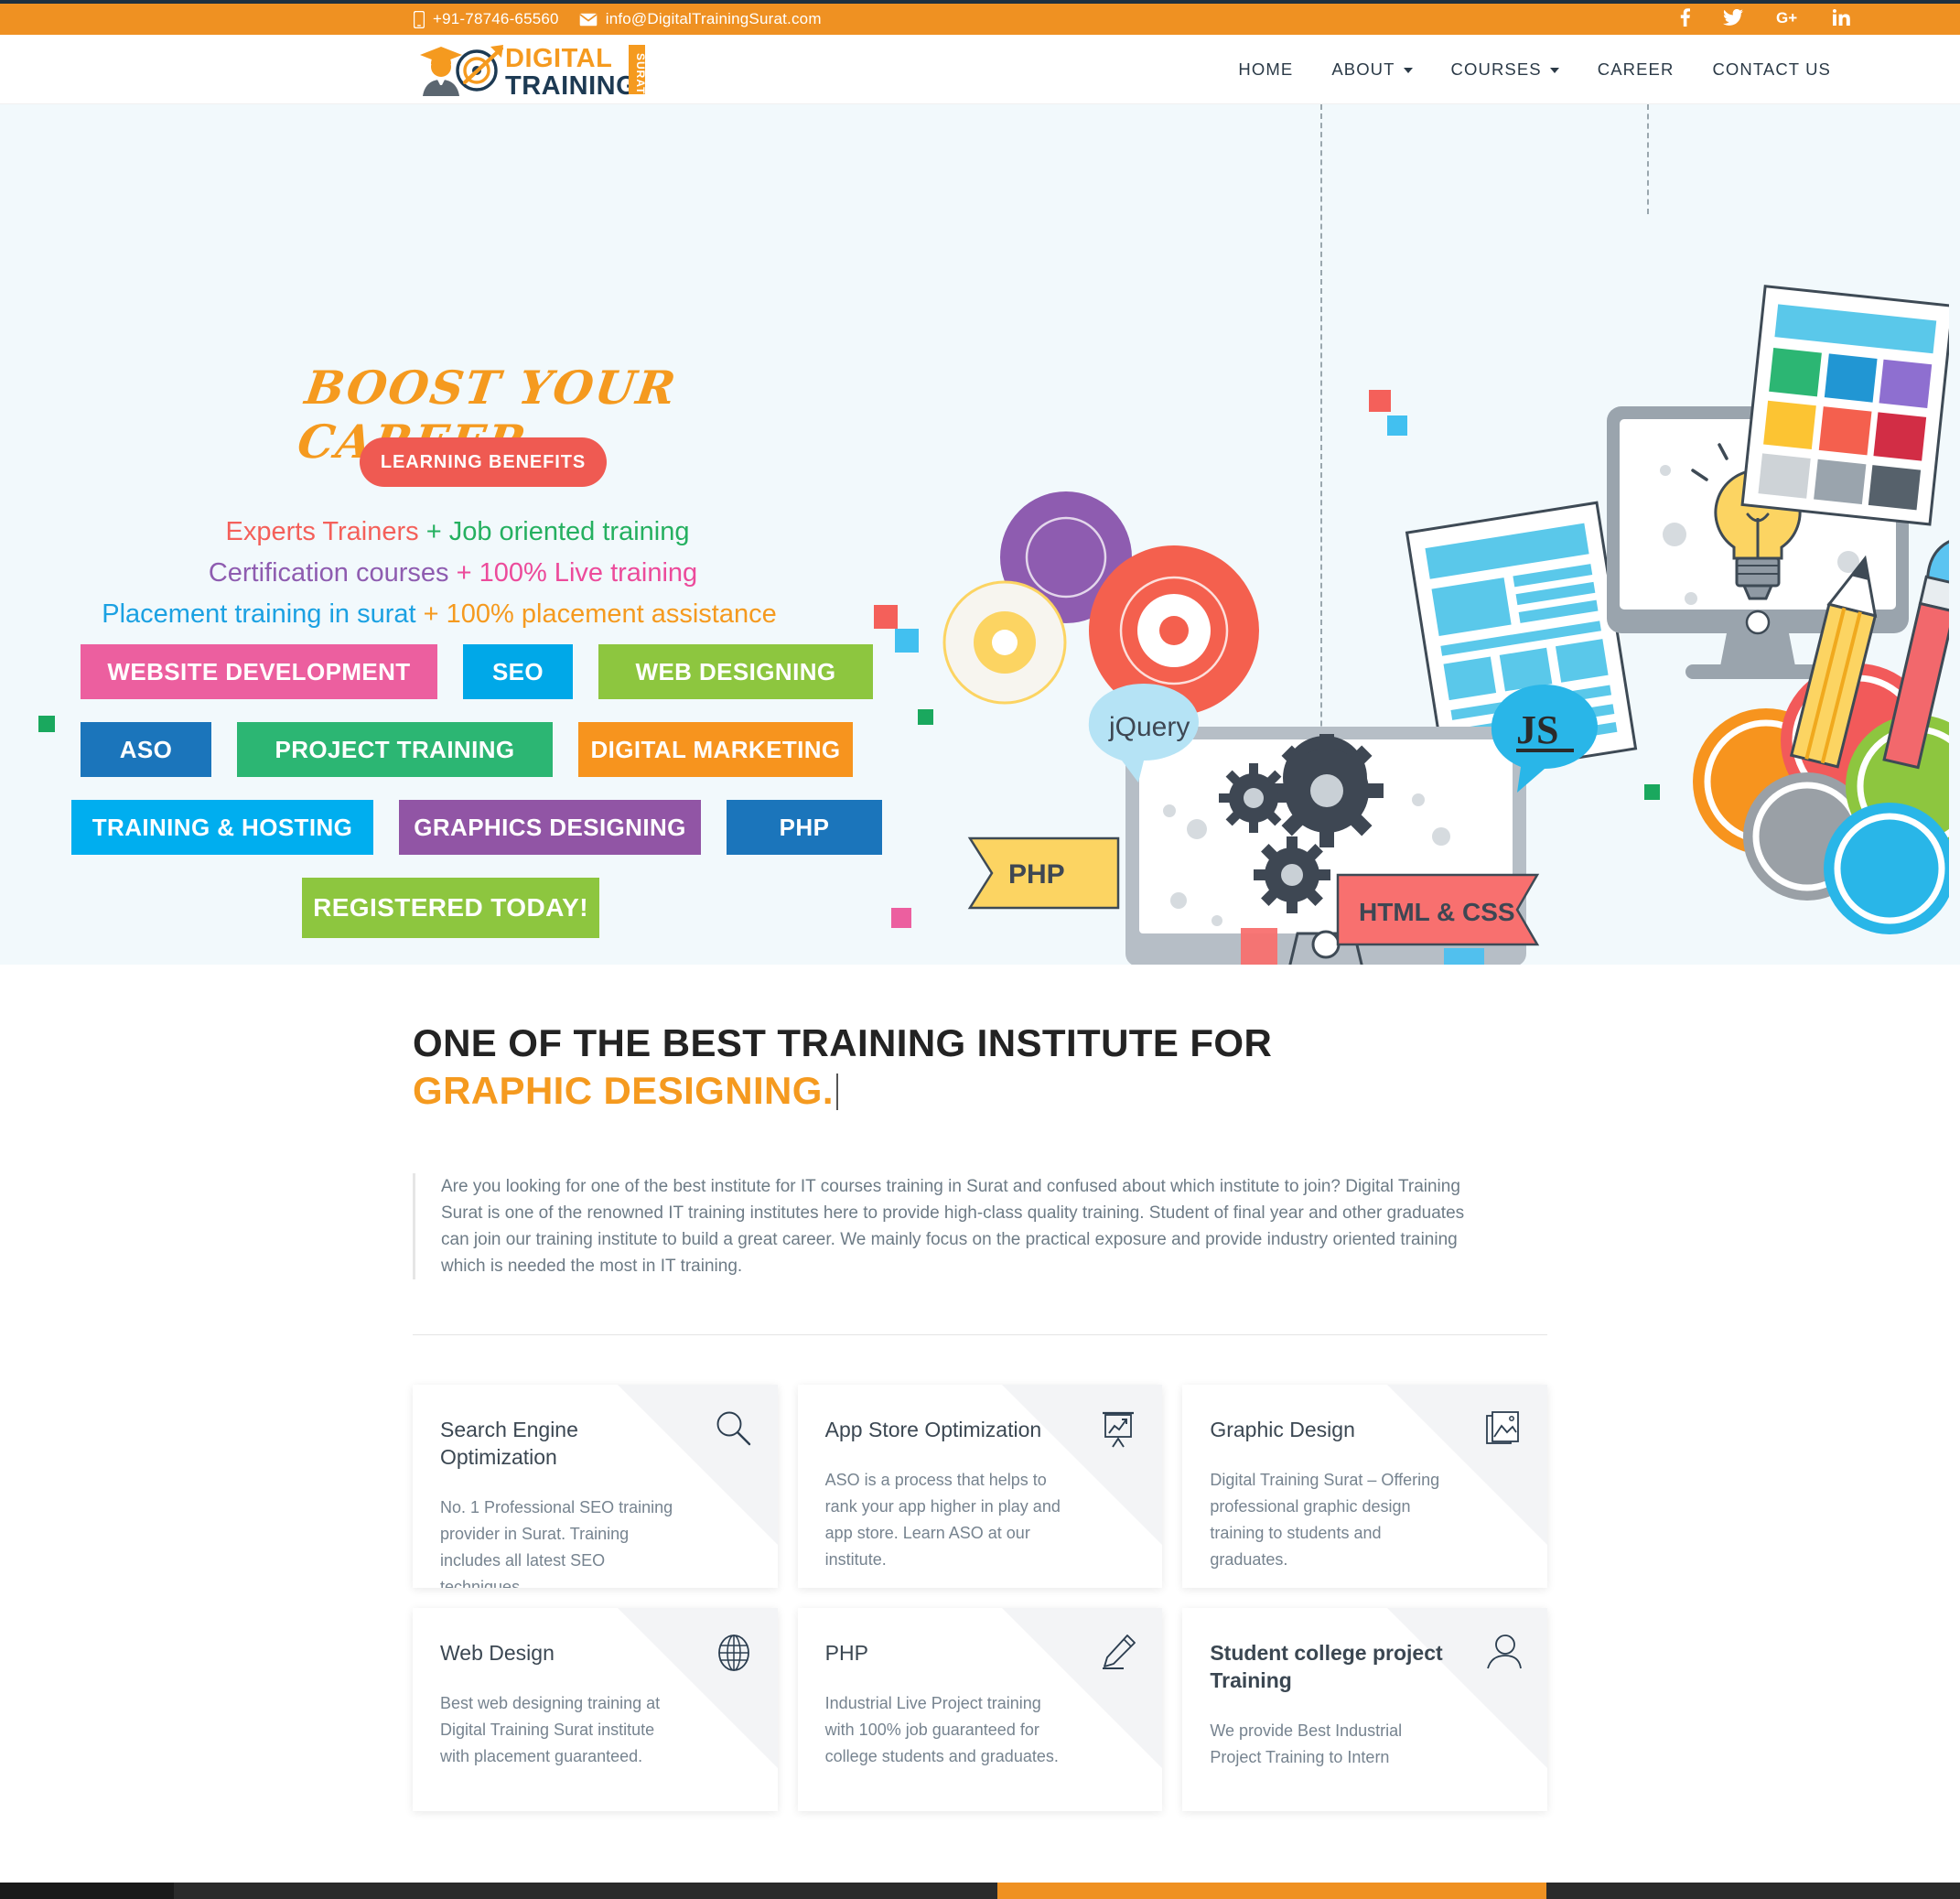 This screenshot has height=1899, width=1960. What do you see at coordinates (735, 671) in the screenshot?
I see `course-tag-web-designing: WEB DESIGNING` at bounding box center [735, 671].